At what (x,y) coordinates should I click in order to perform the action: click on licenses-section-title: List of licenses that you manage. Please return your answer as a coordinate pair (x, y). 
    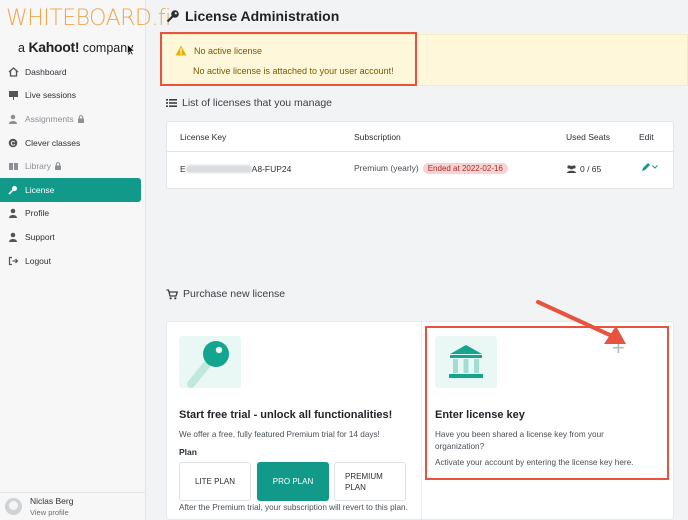
    Looking at the image, I should click on (249, 103).